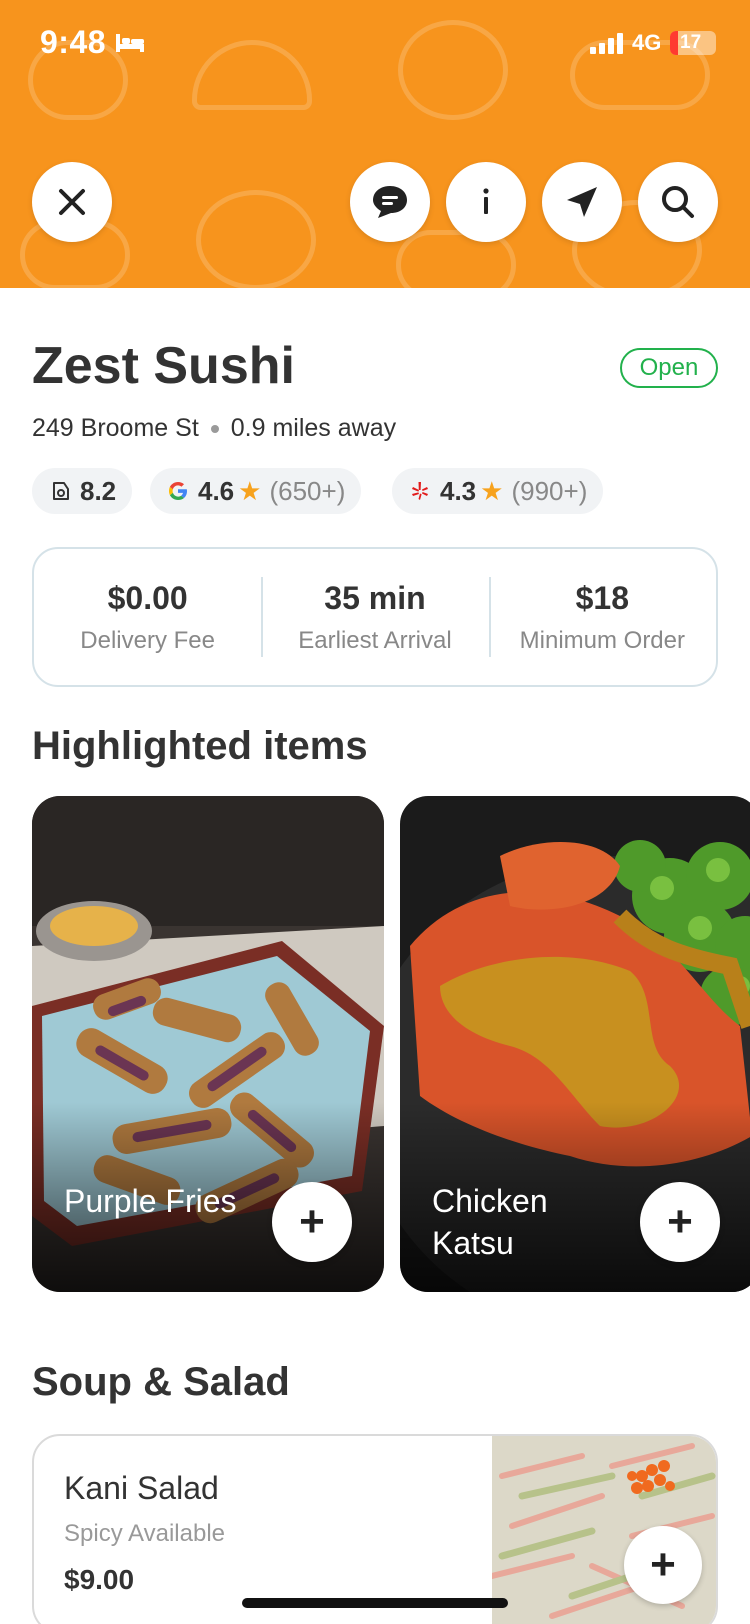 The height and width of the screenshot is (1624, 750). Describe the element at coordinates (147, 617) in the screenshot. I see `delivery-fee-stat: $0.00 Delivery Fee` at that location.